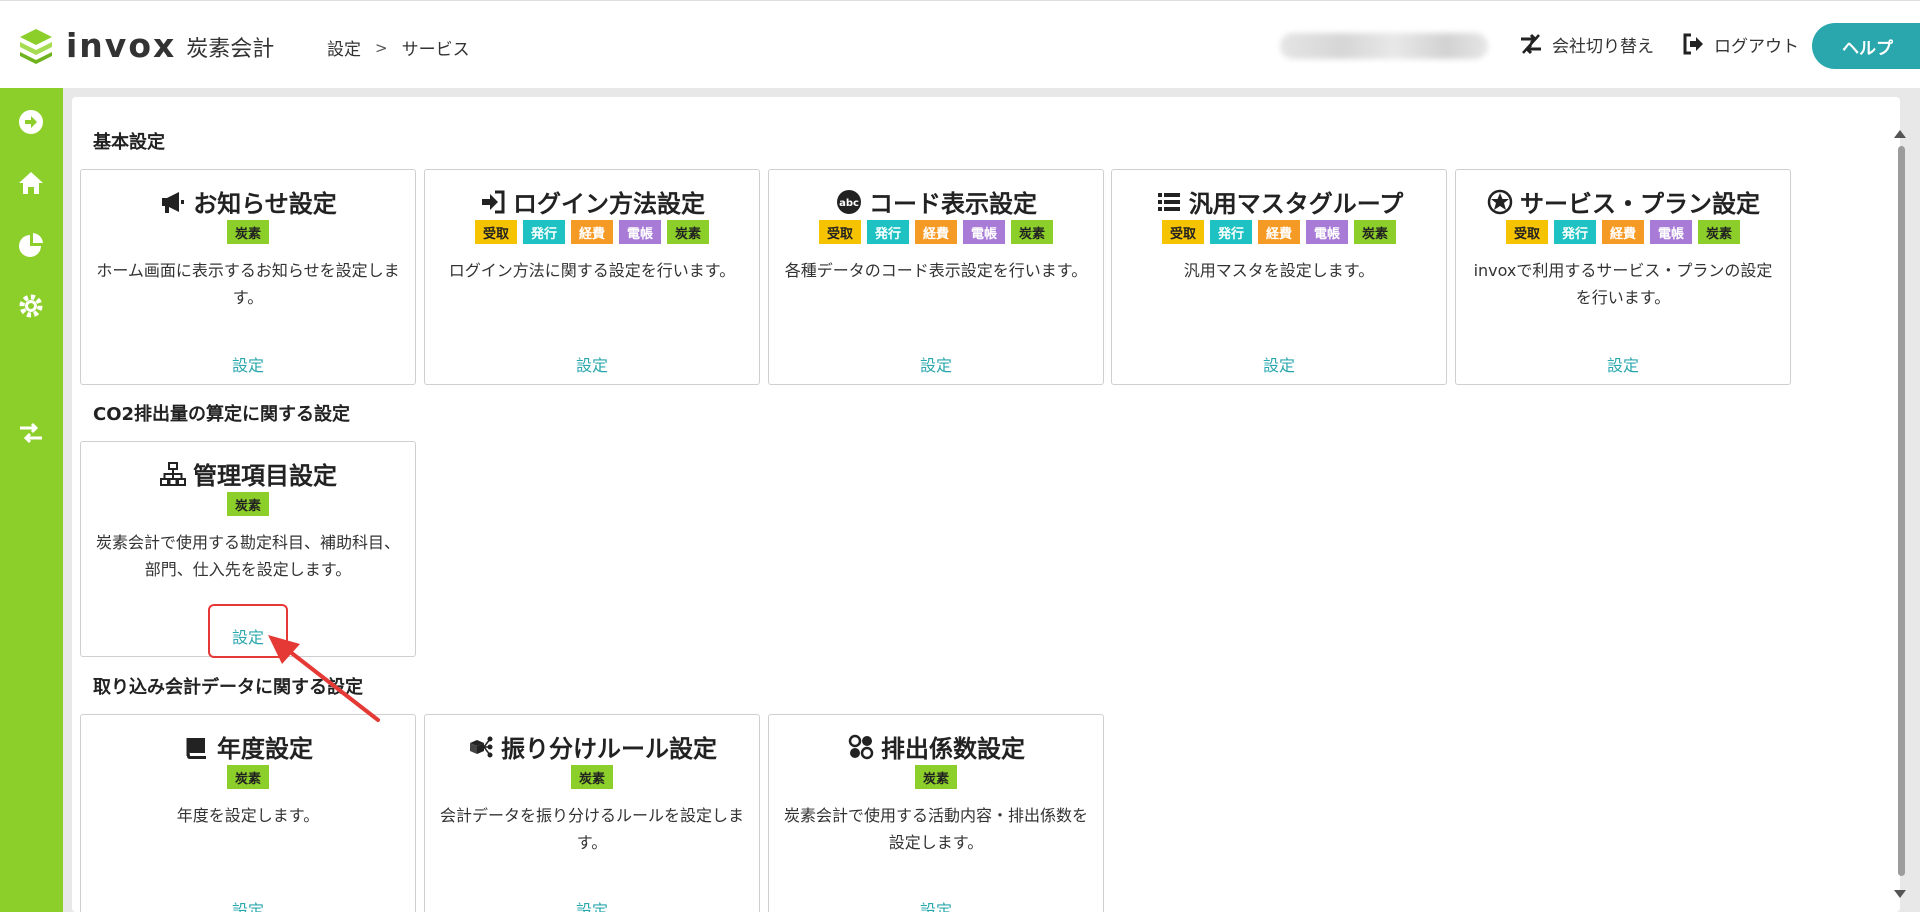  What do you see at coordinates (324, 678) in the screenshot?
I see `pointer-arrow-icon` at bounding box center [324, 678].